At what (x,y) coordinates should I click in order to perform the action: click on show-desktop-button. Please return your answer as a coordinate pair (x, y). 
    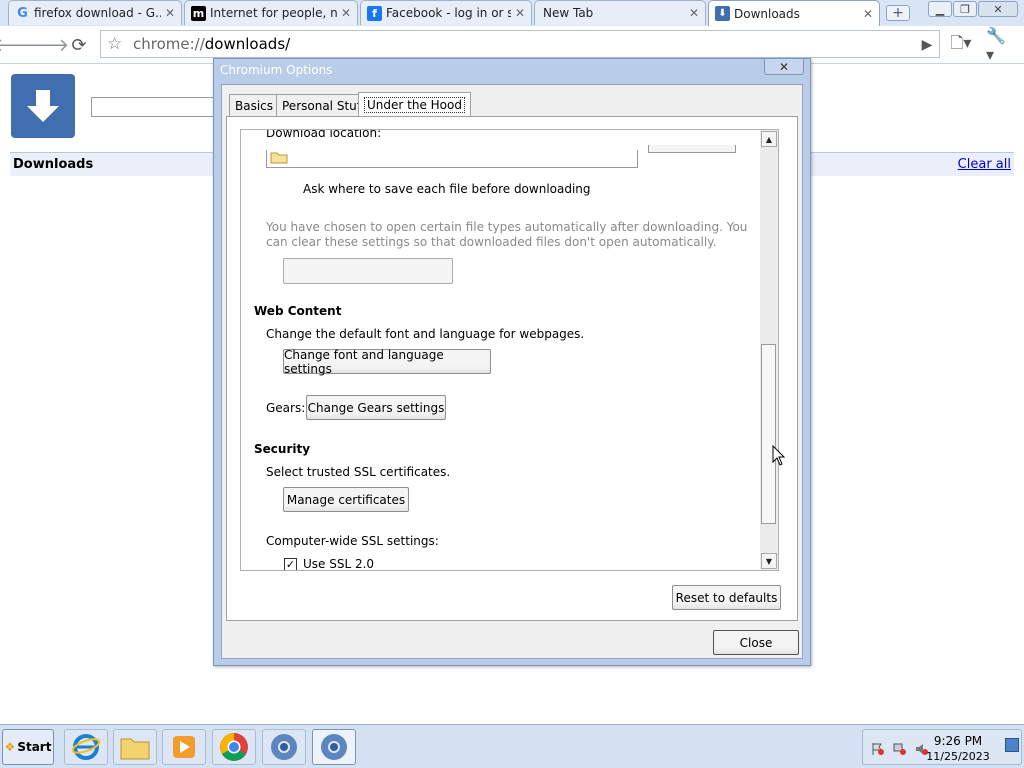
    Looking at the image, I should click on (1012, 745).